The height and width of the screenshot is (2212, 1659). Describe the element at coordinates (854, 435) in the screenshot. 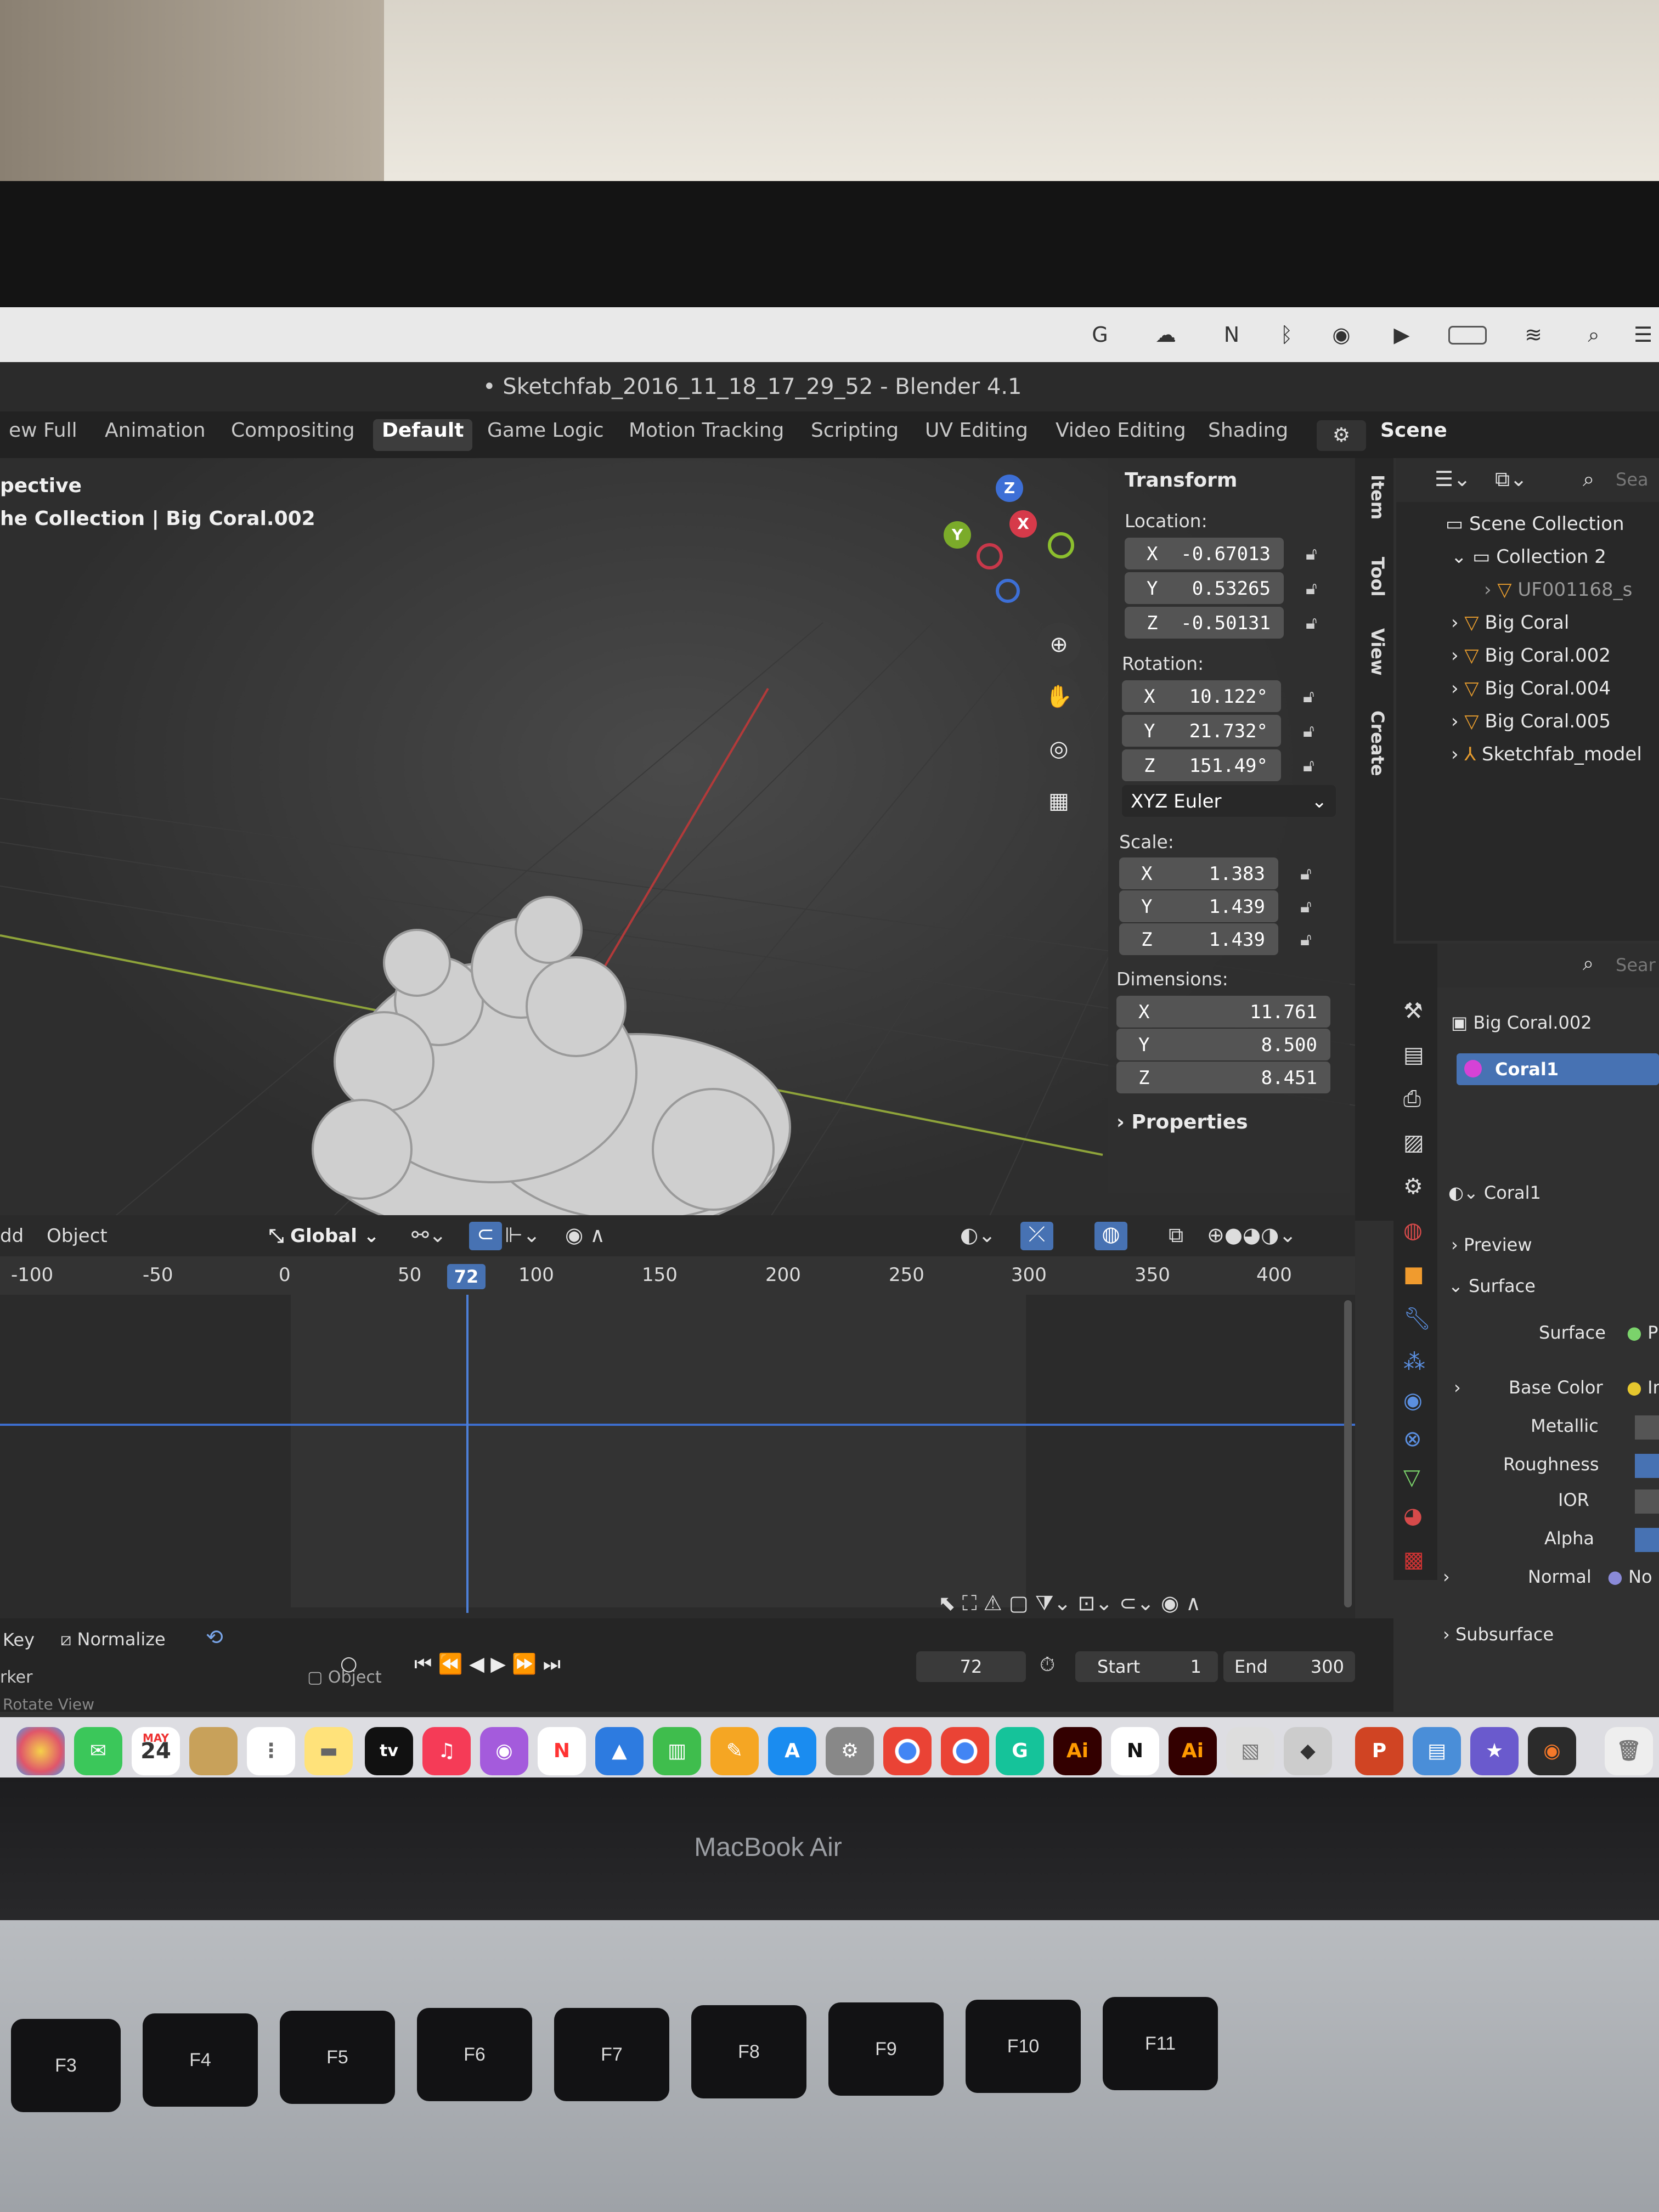

I see `tab-scripting: Scripting` at that location.